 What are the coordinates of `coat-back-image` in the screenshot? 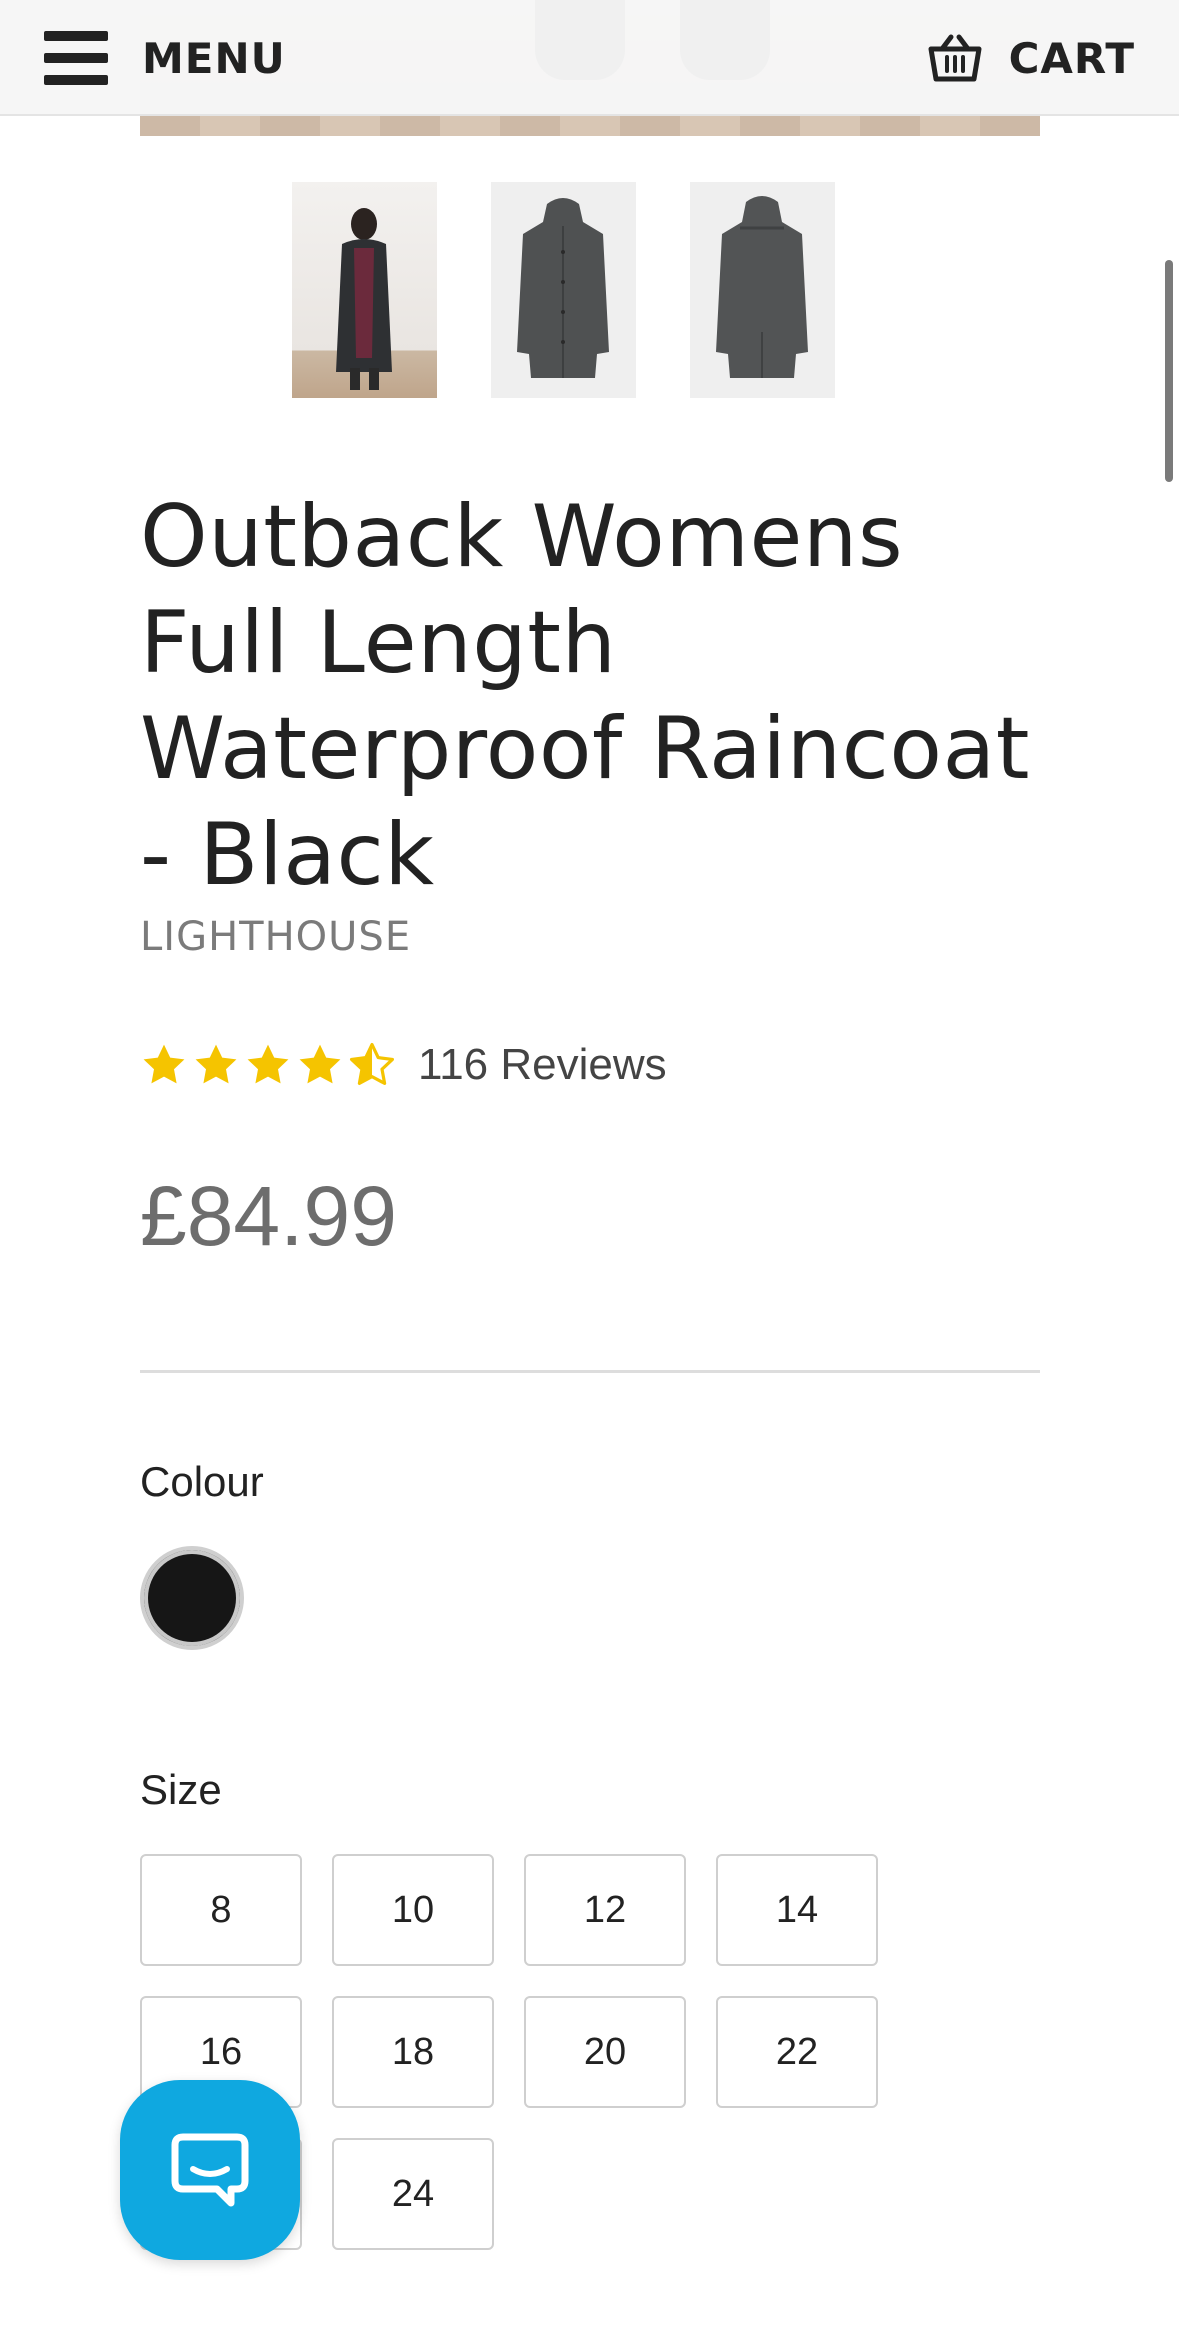 It's located at (762, 287).